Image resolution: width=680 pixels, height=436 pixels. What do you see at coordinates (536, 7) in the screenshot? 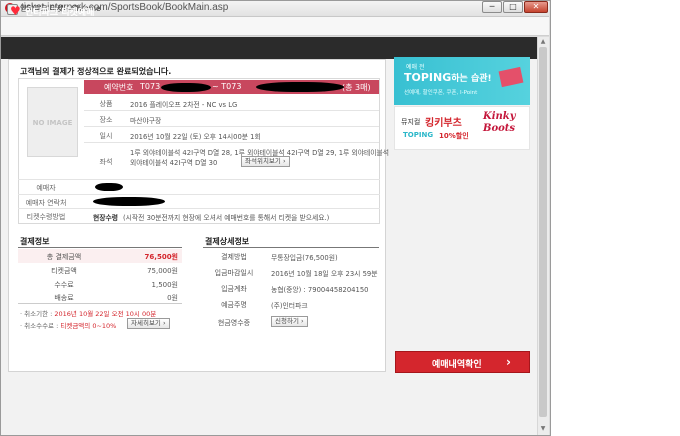
I see `close-button: ✕` at bounding box center [536, 7].